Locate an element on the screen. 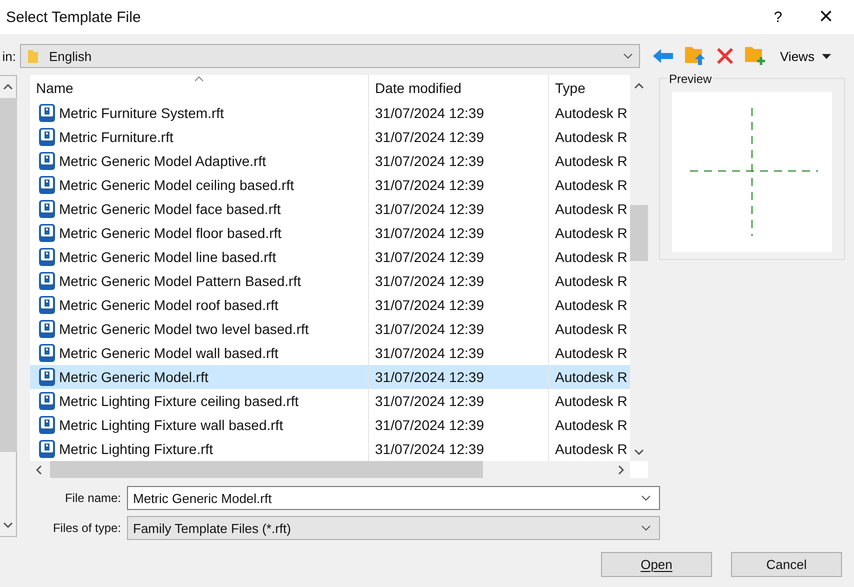 This screenshot has width=854, height=587. file-name-field: Metric Generic Model.rft is located at coordinates (393, 498).